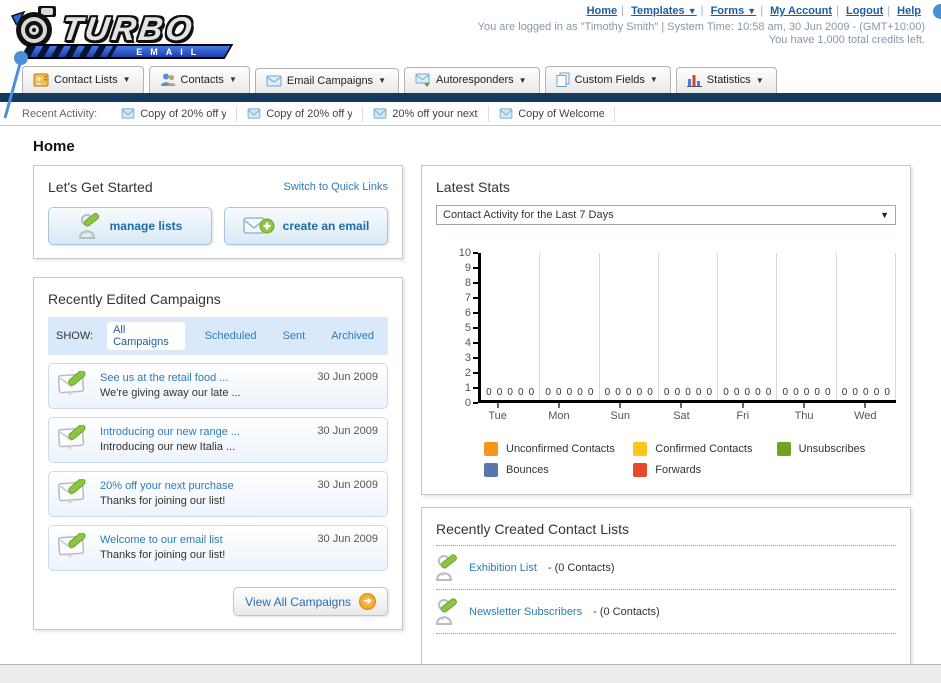 The image size is (941, 683). I want to click on chart-y-tick: 5, so click(471, 328).